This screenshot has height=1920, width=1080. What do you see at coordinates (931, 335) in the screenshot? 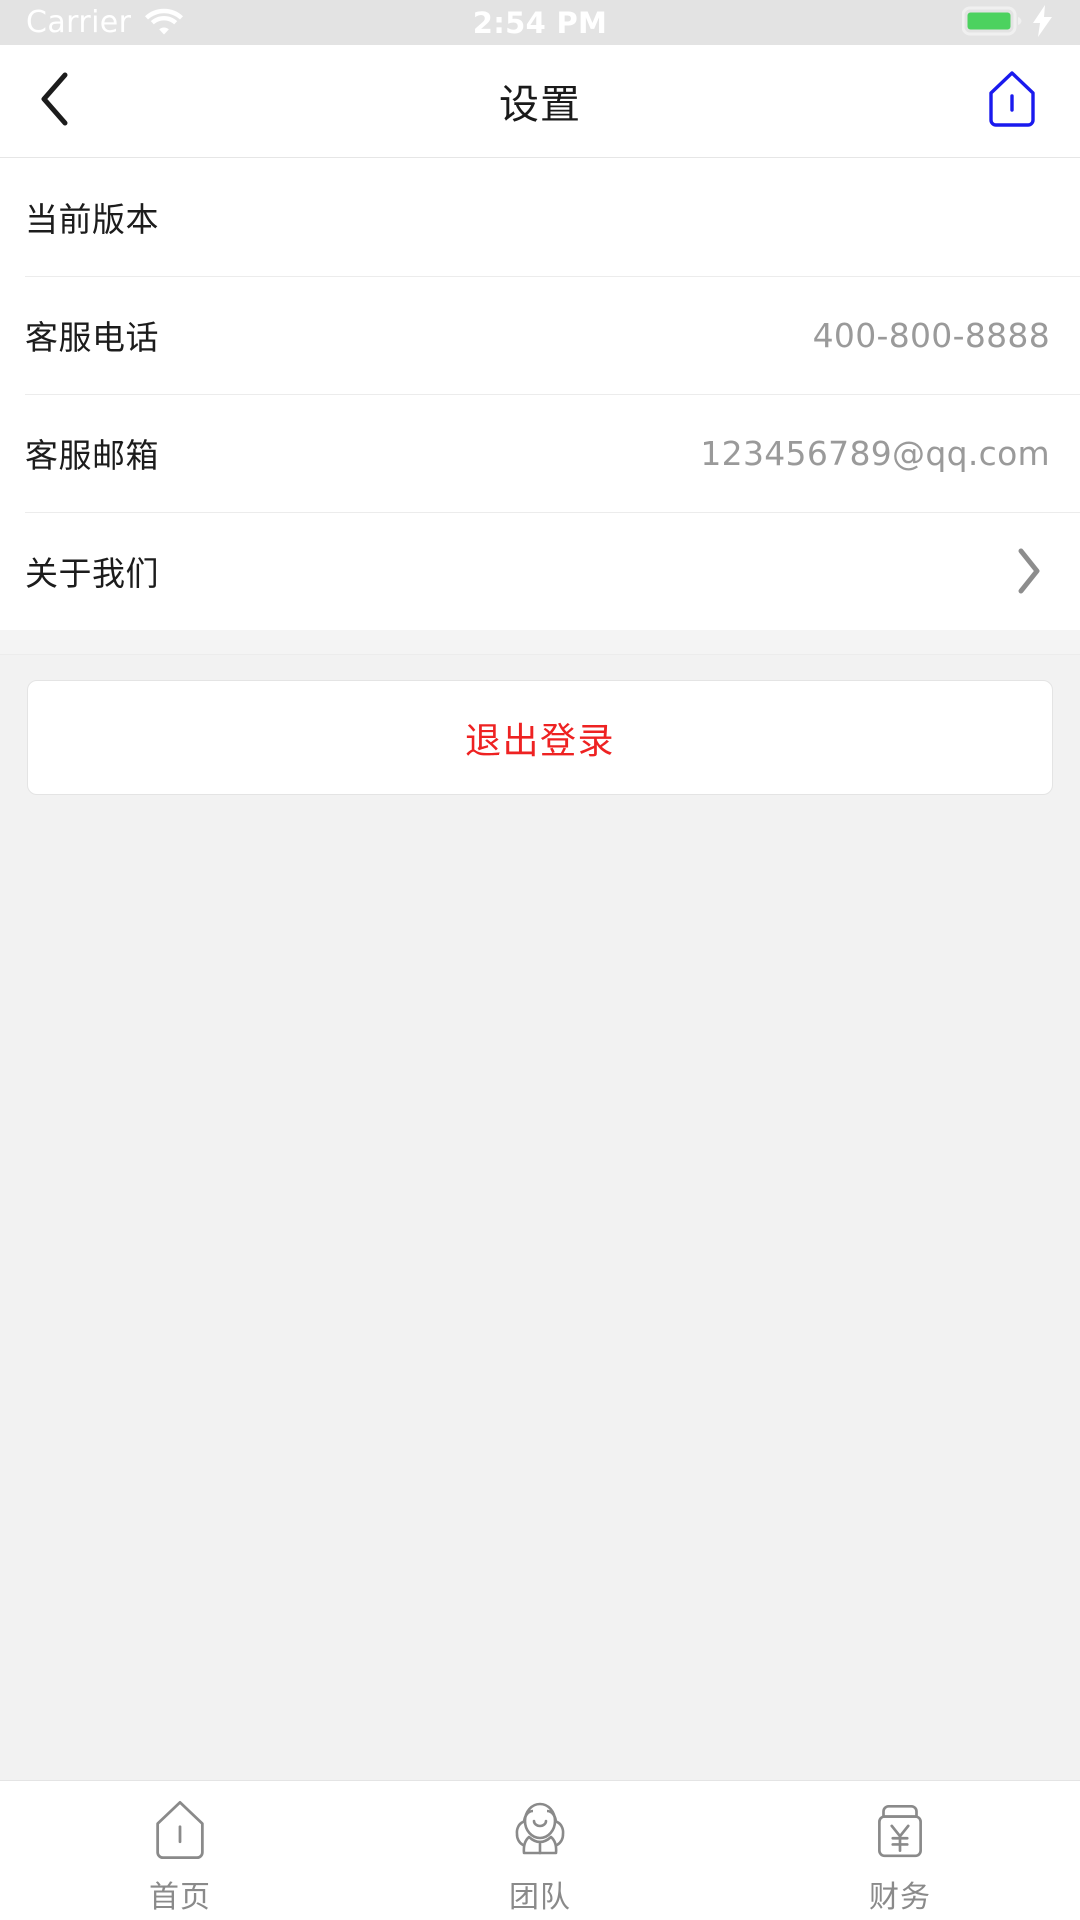
I see `row-value: 400-800-8888` at bounding box center [931, 335].